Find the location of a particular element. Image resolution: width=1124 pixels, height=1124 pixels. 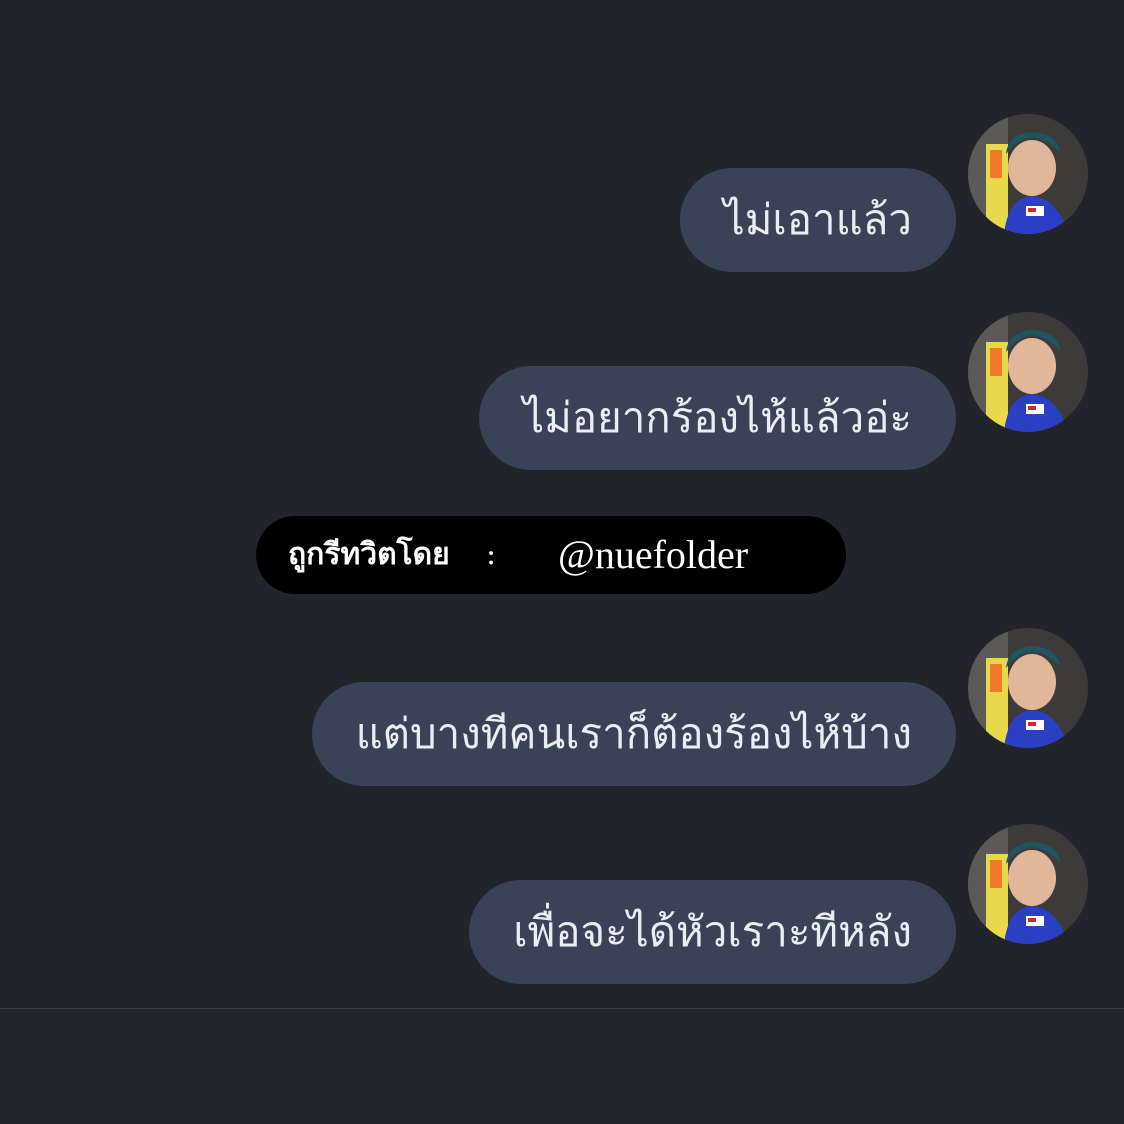

retweet-banner: ถูกรีทวิตโดย : @nuefolder is located at coordinates (551, 555).